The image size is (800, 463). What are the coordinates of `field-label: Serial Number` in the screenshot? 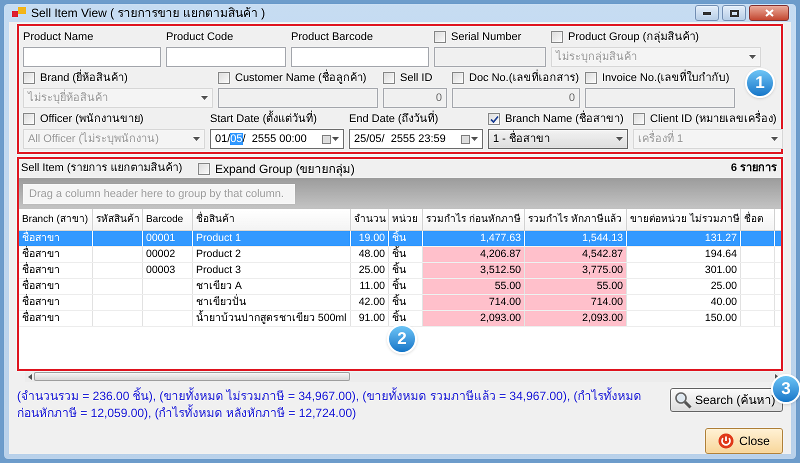 It's located at (486, 37).